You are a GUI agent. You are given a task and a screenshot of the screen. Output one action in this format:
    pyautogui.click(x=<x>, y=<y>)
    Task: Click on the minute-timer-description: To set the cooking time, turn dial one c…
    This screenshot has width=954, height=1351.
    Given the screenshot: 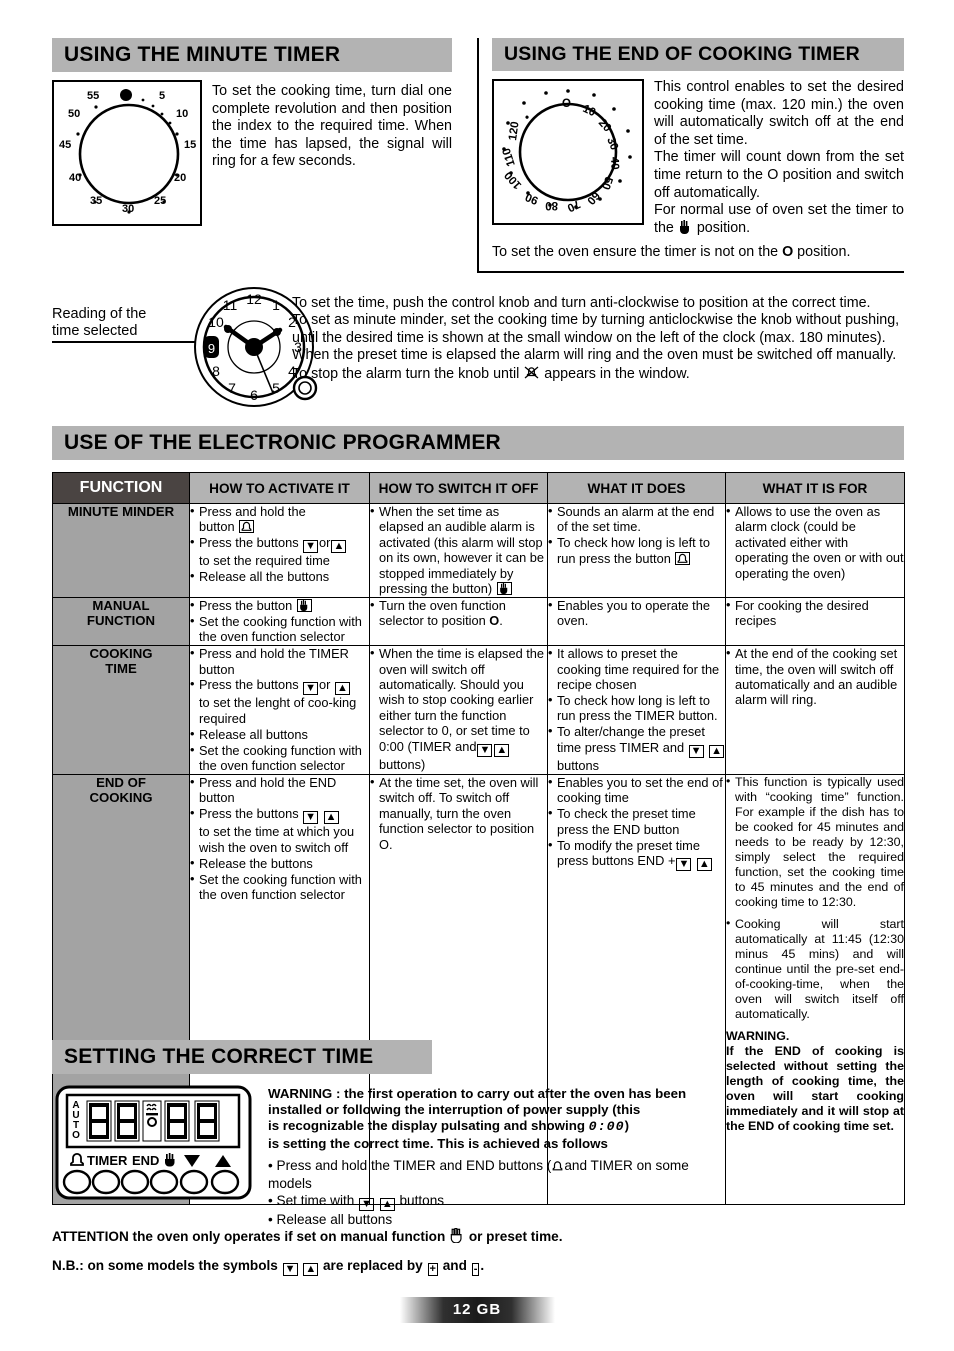 What is the action you would take?
    pyautogui.click(x=332, y=126)
    